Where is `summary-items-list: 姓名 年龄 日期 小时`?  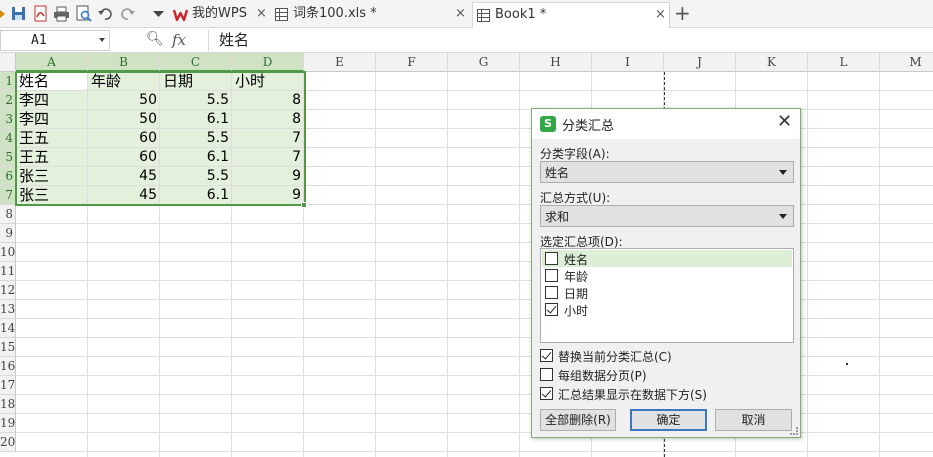 summary-items-list: 姓名 年龄 日期 小时 is located at coordinates (667, 295).